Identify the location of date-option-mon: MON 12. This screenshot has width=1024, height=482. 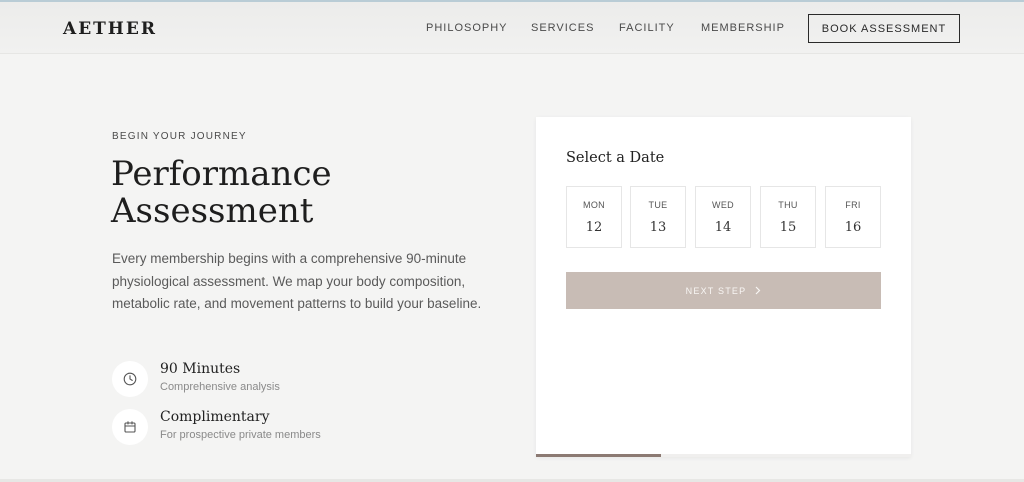
(594, 217).